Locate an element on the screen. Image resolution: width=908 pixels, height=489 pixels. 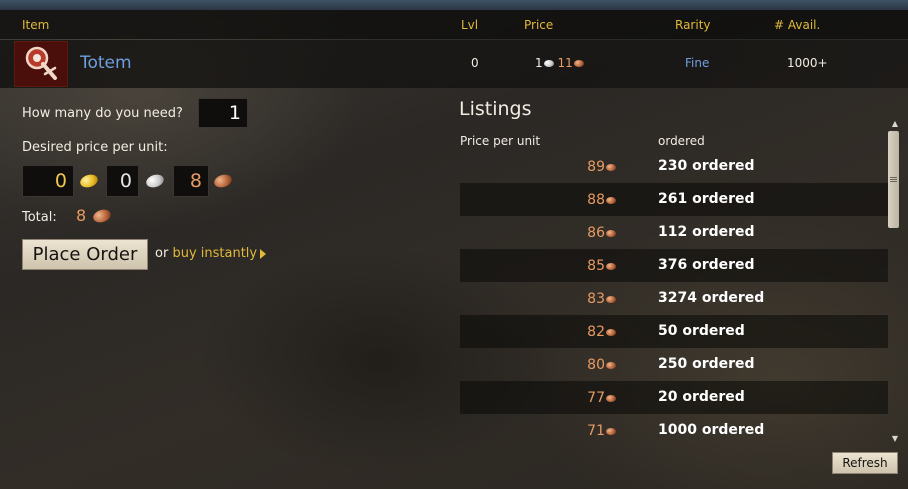
listing-price: 86 is located at coordinates (601, 233).